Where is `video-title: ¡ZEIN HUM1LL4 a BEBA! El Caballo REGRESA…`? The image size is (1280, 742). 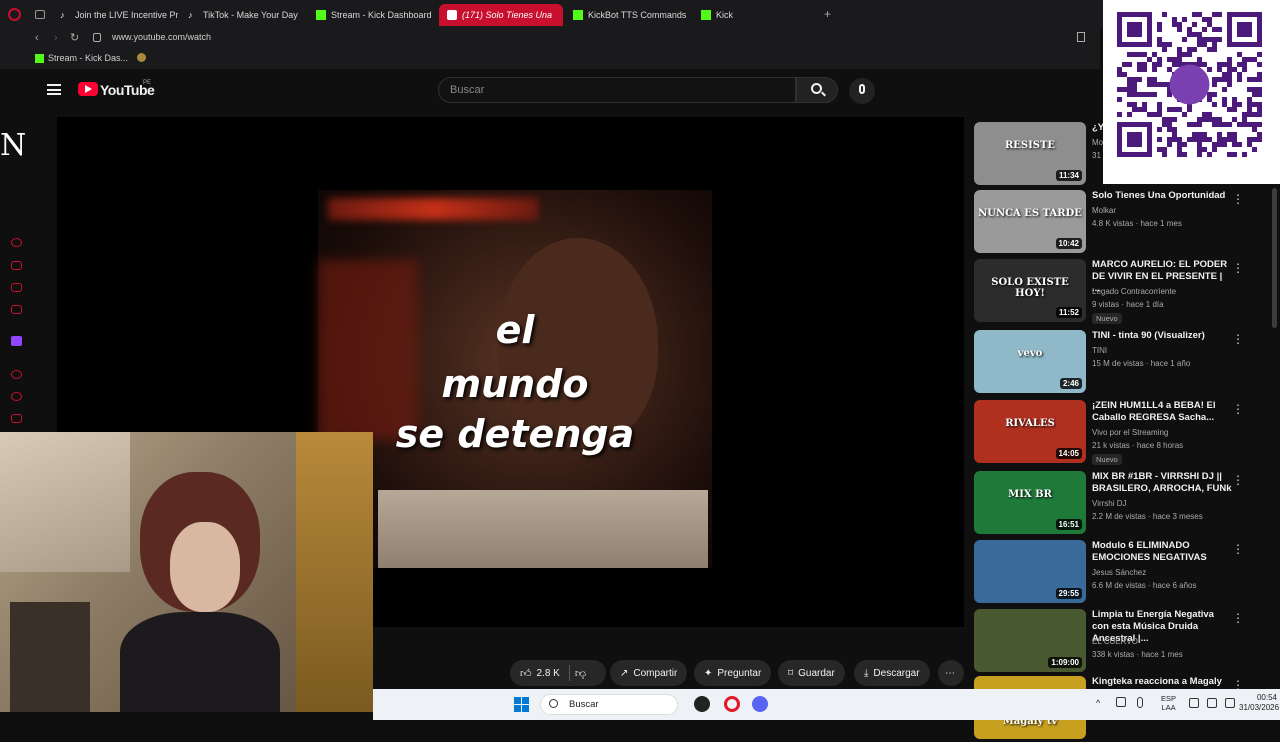 video-title: ¡ZEIN HUM1LL4 a BEBA! El Caballo REGRESA… is located at coordinates (1162, 412).